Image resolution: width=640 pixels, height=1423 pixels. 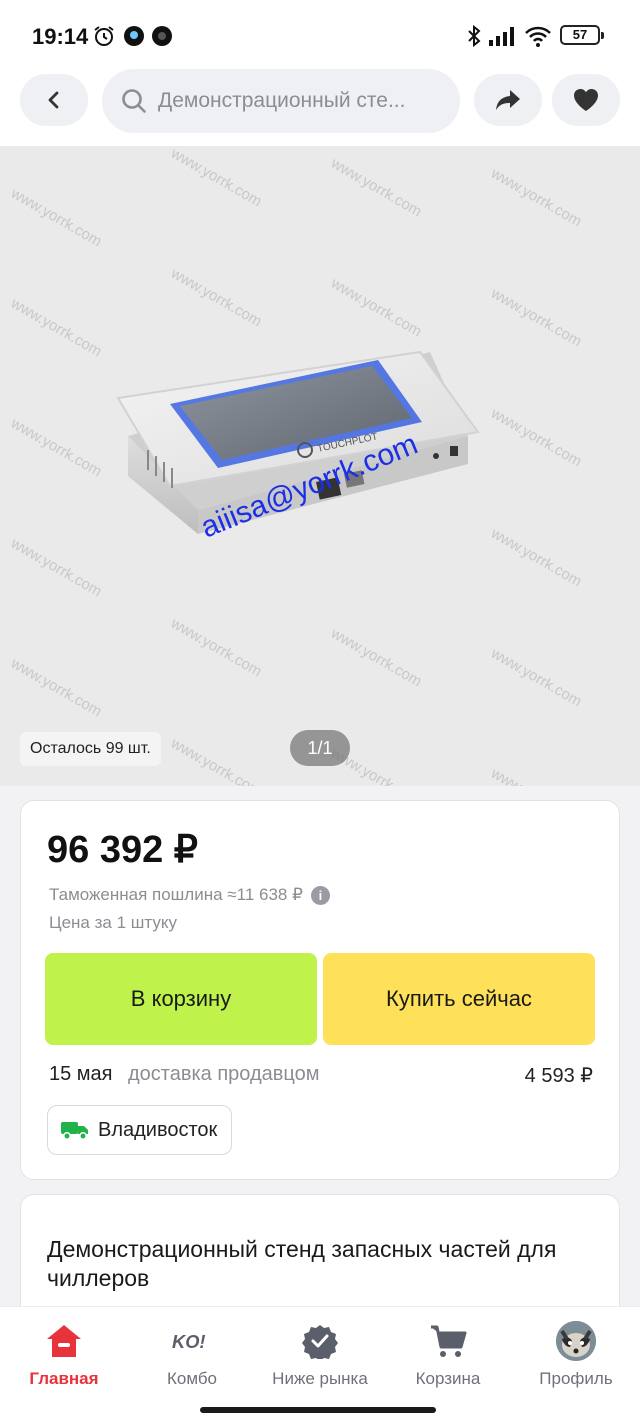 I want to click on customs-duty: Таможенная пошлина ≈11 638 ₽ i, so click(x=189, y=895).